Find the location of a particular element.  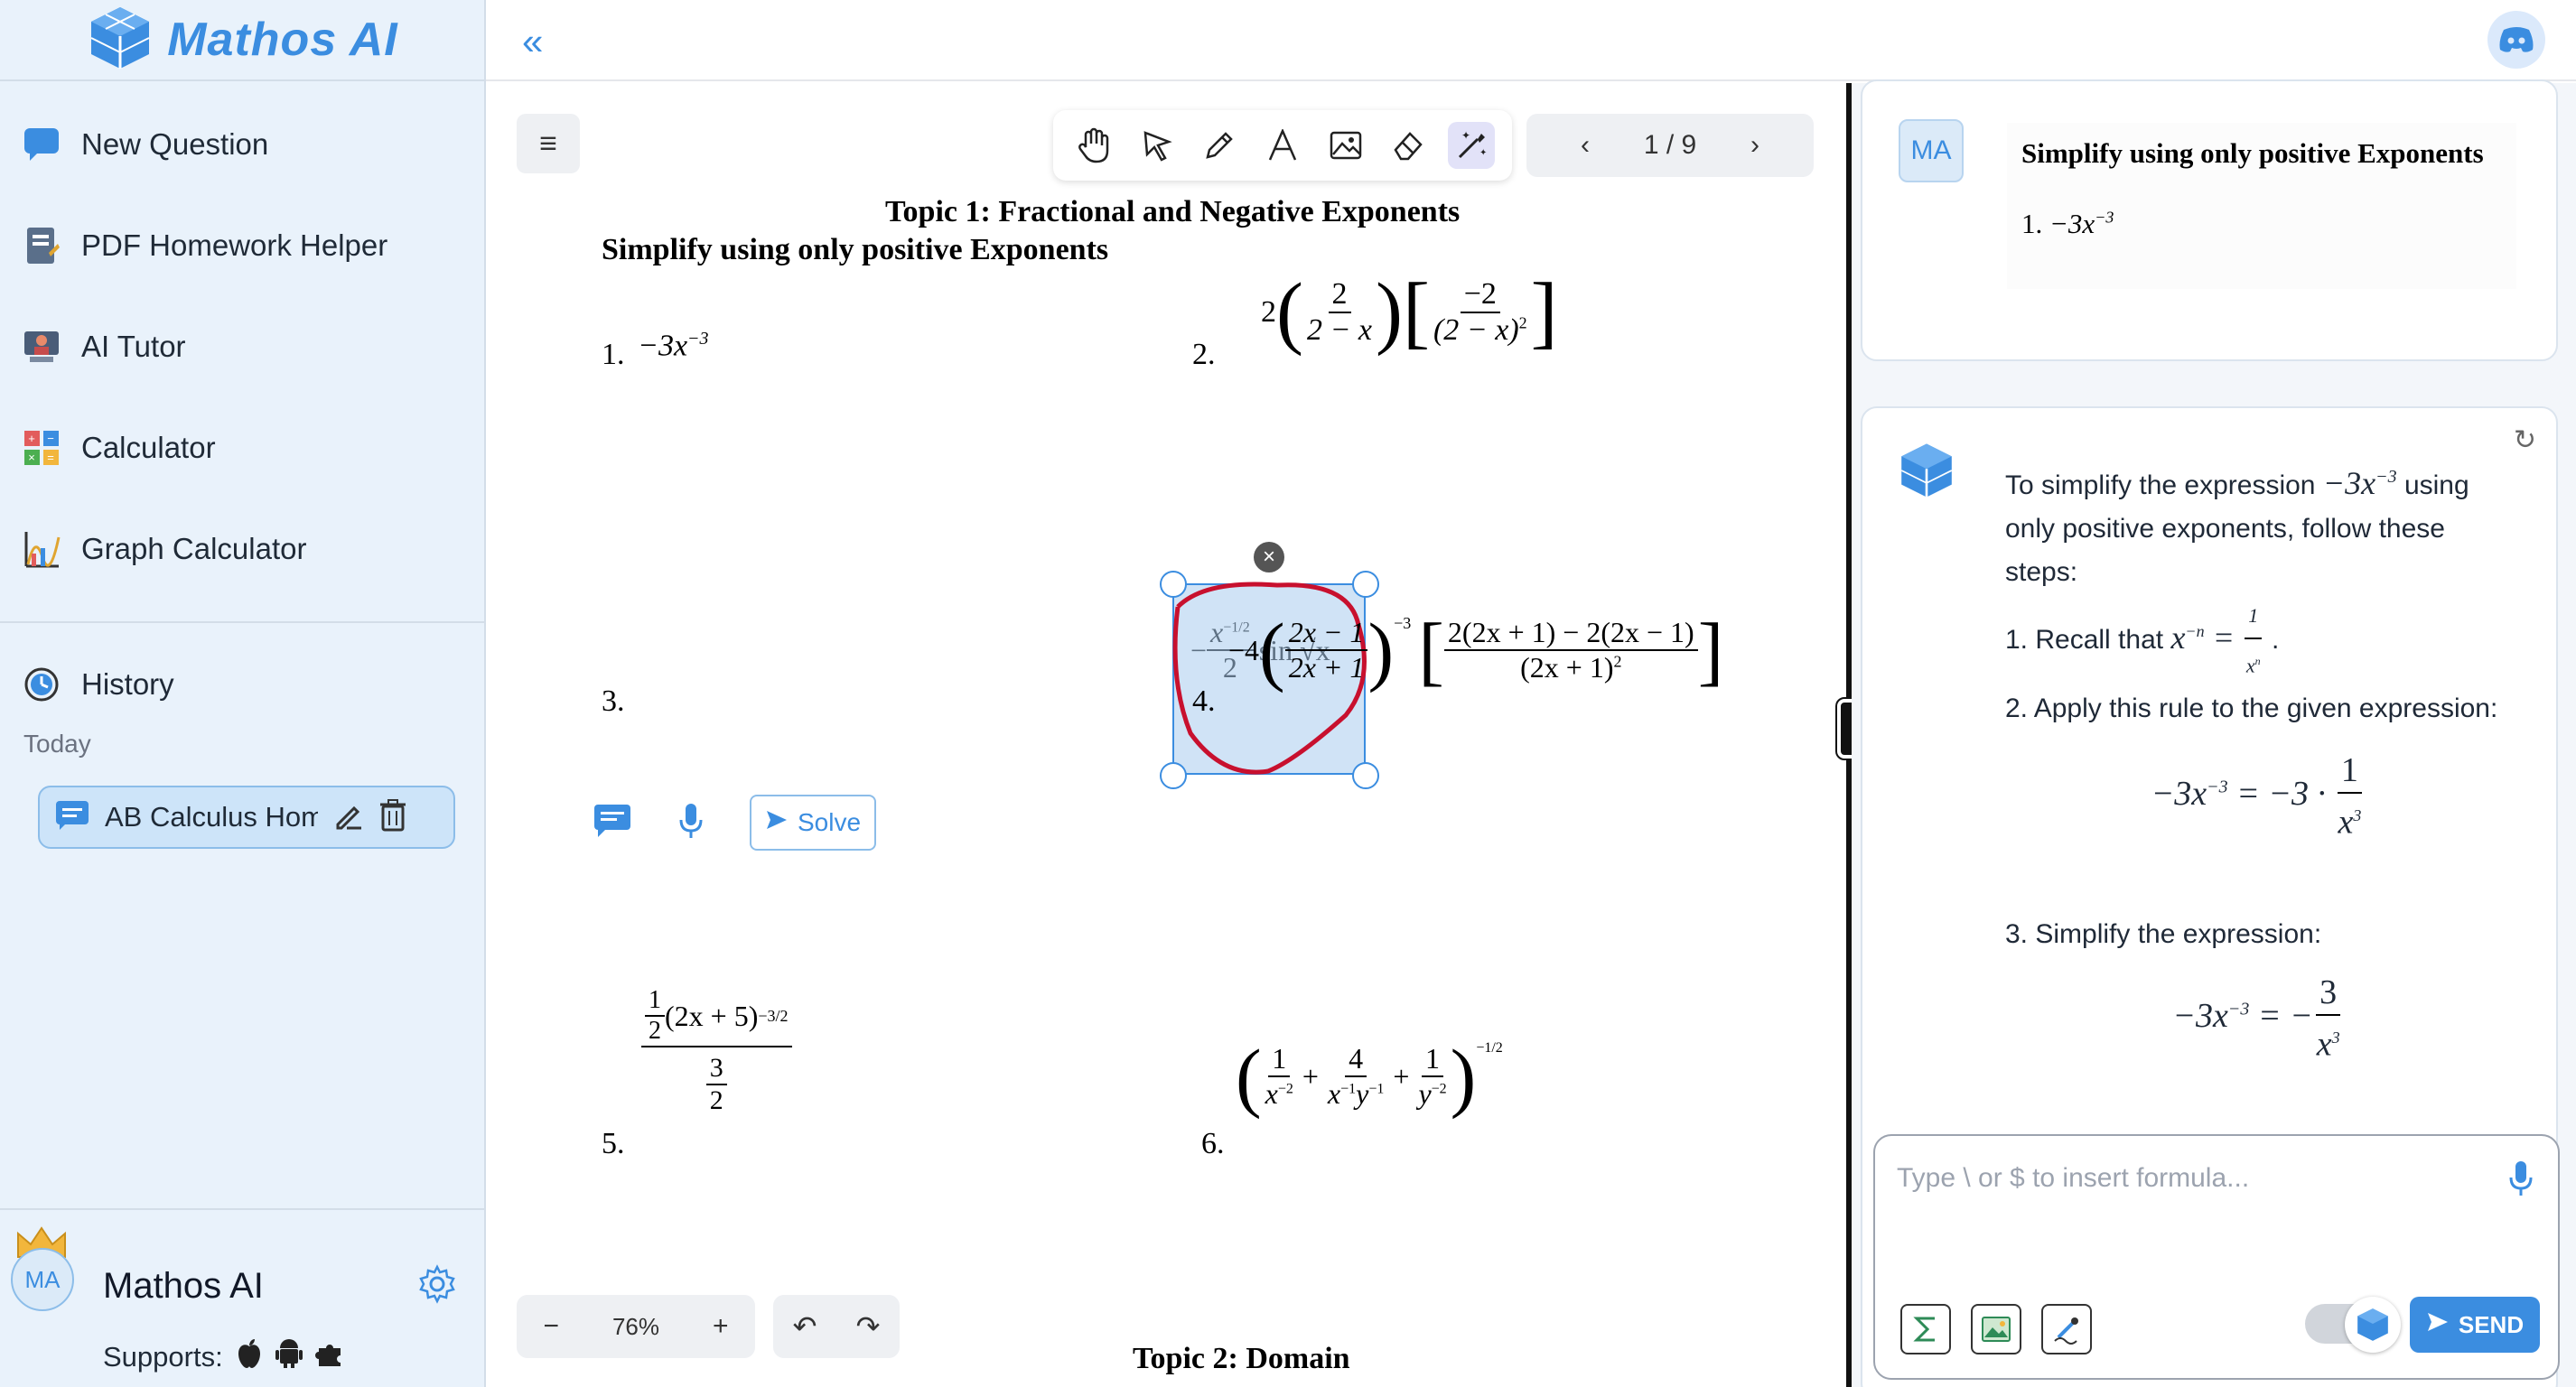

collapse-sidebar-icon: « is located at coordinates (532, 41).